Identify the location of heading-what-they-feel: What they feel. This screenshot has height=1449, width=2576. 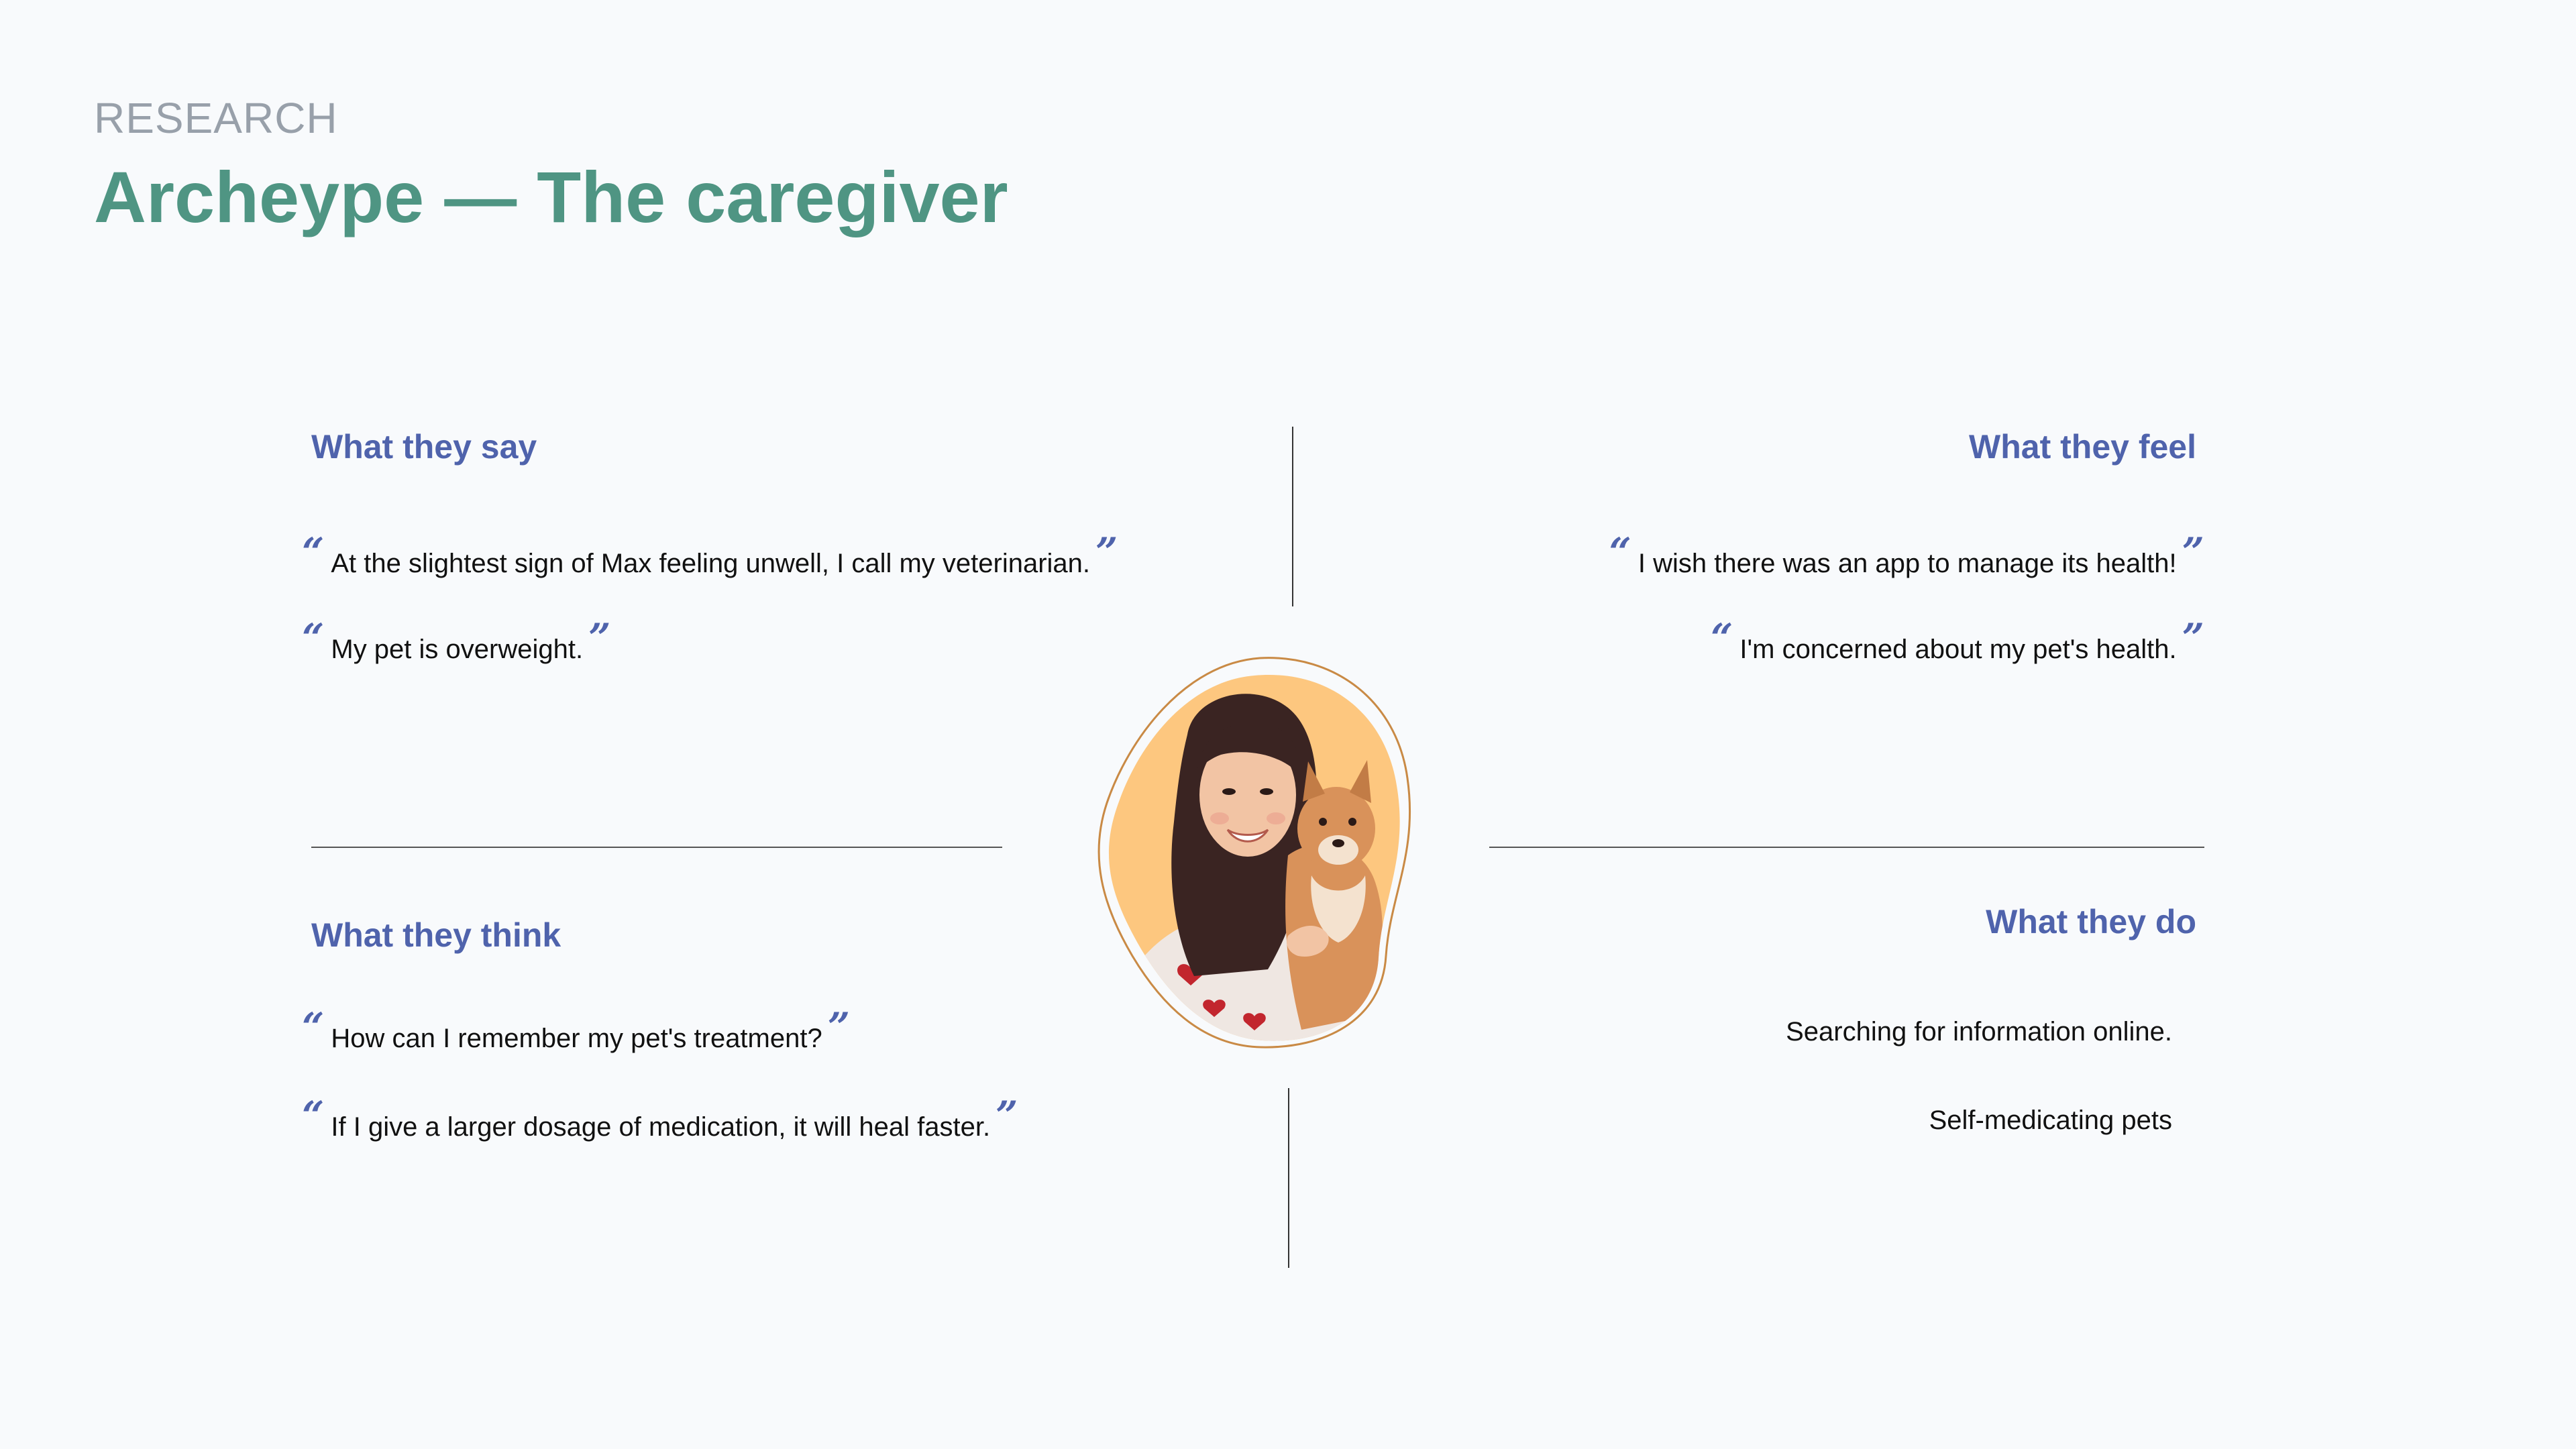
(2082, 447).